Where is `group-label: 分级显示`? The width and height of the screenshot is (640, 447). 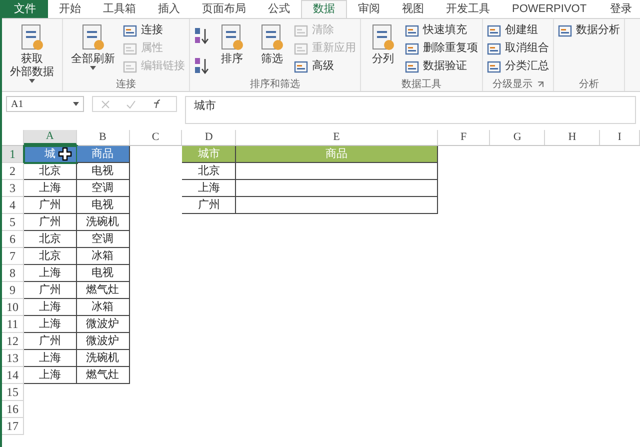 group-label: 分级显示 is located at coordinates (512, 85).